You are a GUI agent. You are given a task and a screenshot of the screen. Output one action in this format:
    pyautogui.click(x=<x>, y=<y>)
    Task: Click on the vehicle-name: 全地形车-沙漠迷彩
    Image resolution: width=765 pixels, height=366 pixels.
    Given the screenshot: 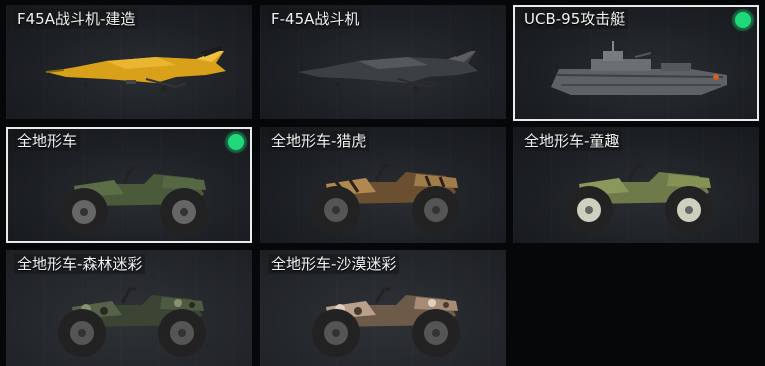 What is the action you would take?
    pyautogui.click(x=334, y=264)
    